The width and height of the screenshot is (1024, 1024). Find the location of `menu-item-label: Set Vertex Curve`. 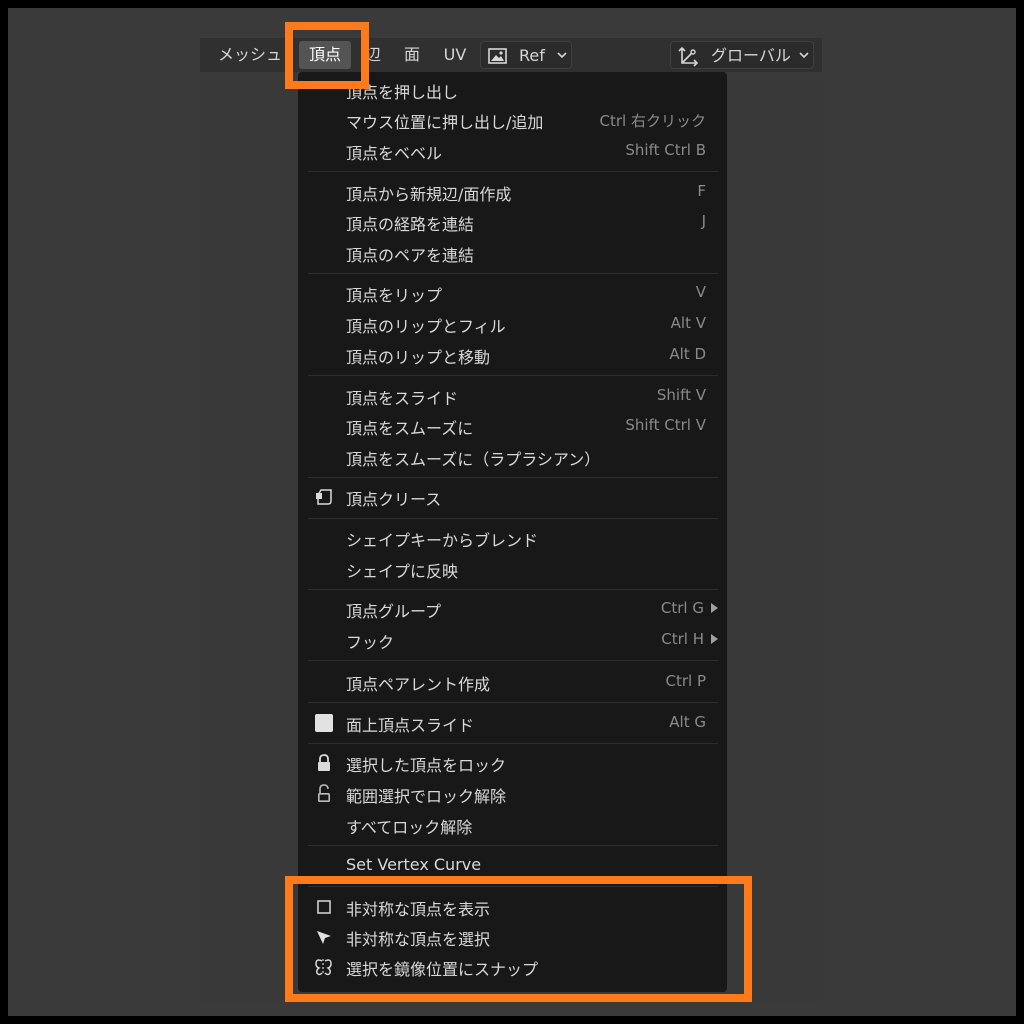

menu-item-label: Set Vertex Curve is located at coordinates (414, 864).